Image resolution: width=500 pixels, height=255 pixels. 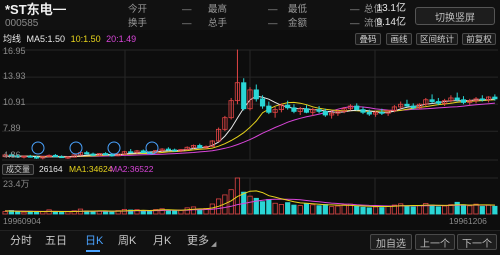 I want to click on next-stock-button: 下一个, so click(x=477, y=242).